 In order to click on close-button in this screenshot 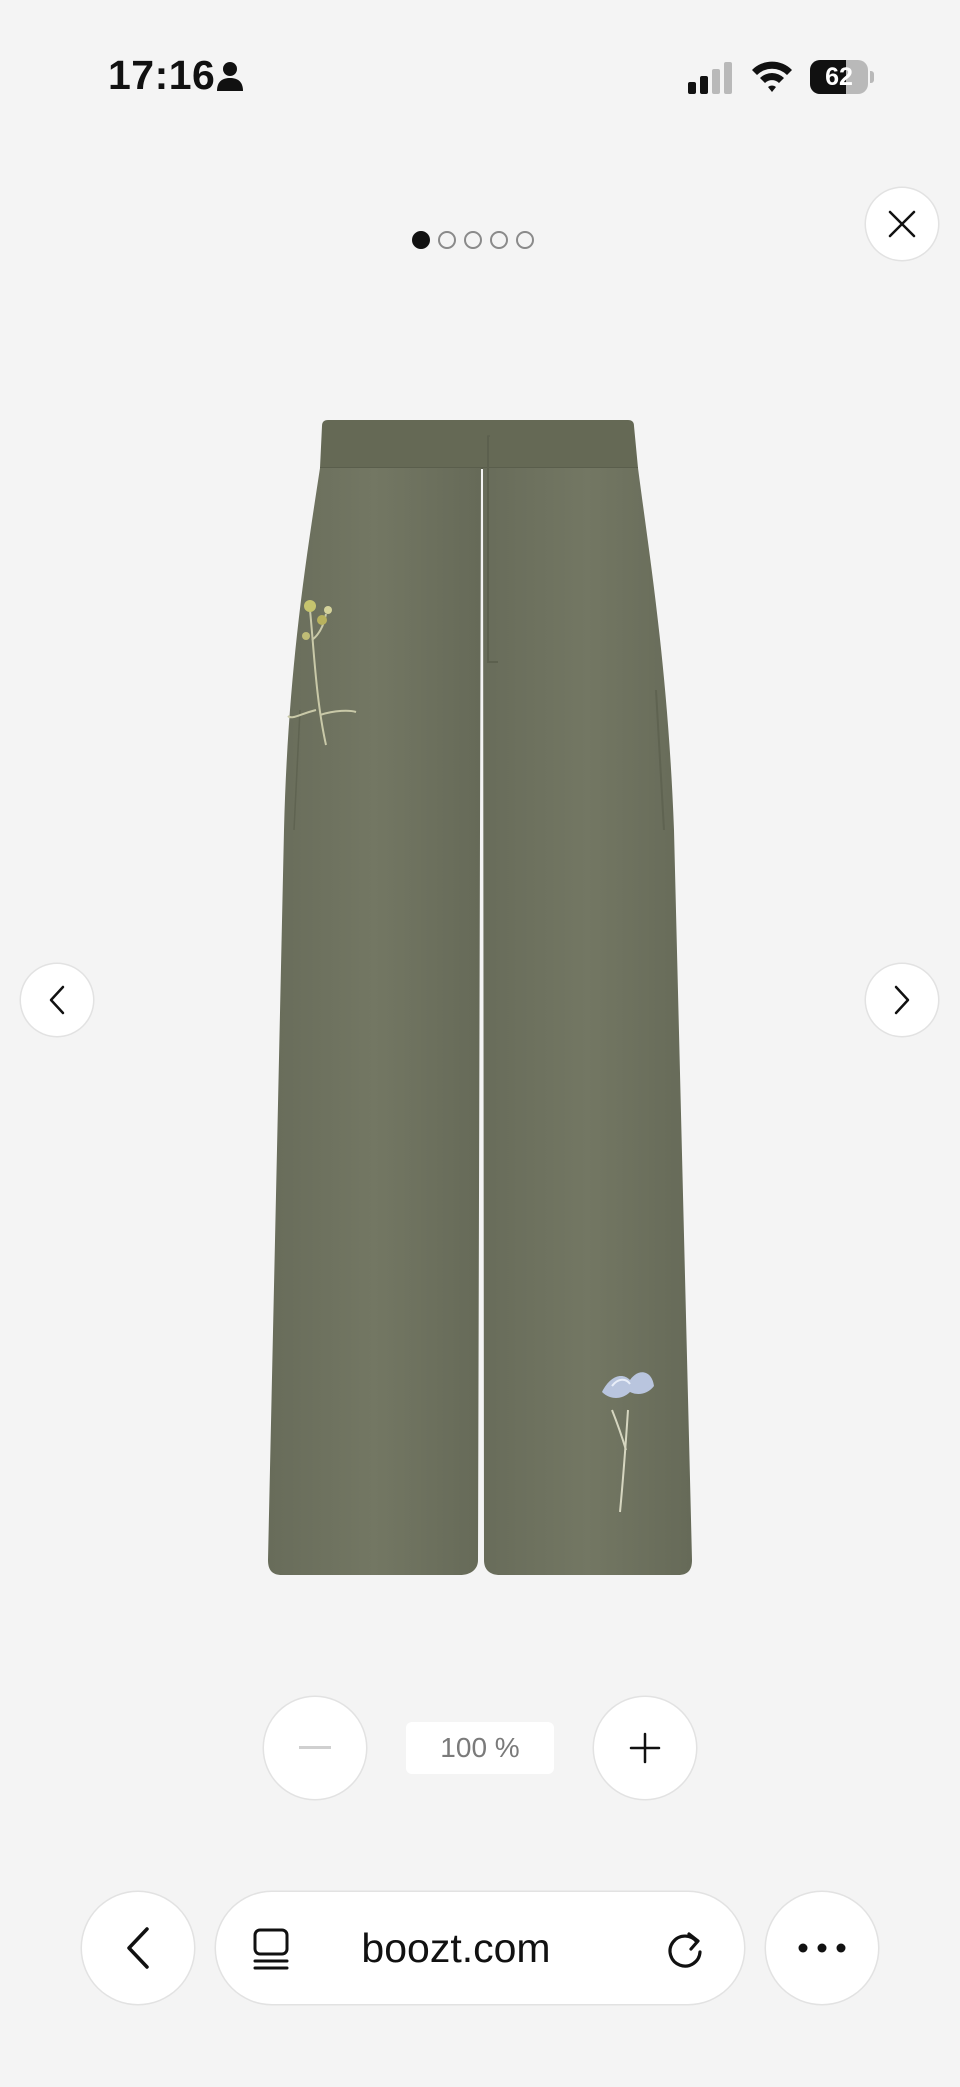, I will do `click(902, 224)`.